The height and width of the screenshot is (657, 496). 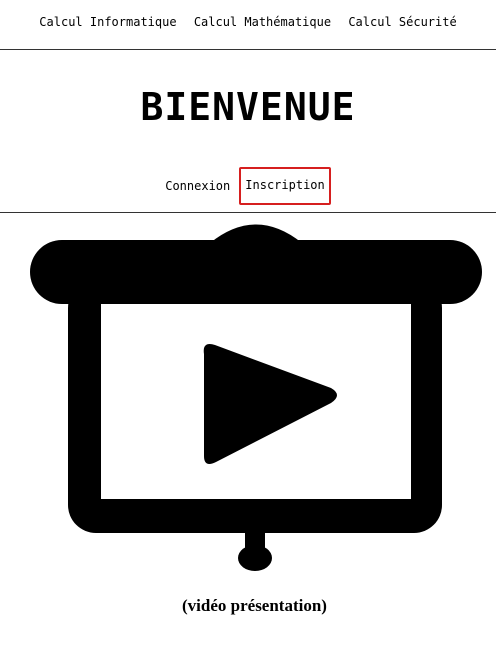 I want to click on video-caption: (vidéo présentation), so click(x=254, y=605).